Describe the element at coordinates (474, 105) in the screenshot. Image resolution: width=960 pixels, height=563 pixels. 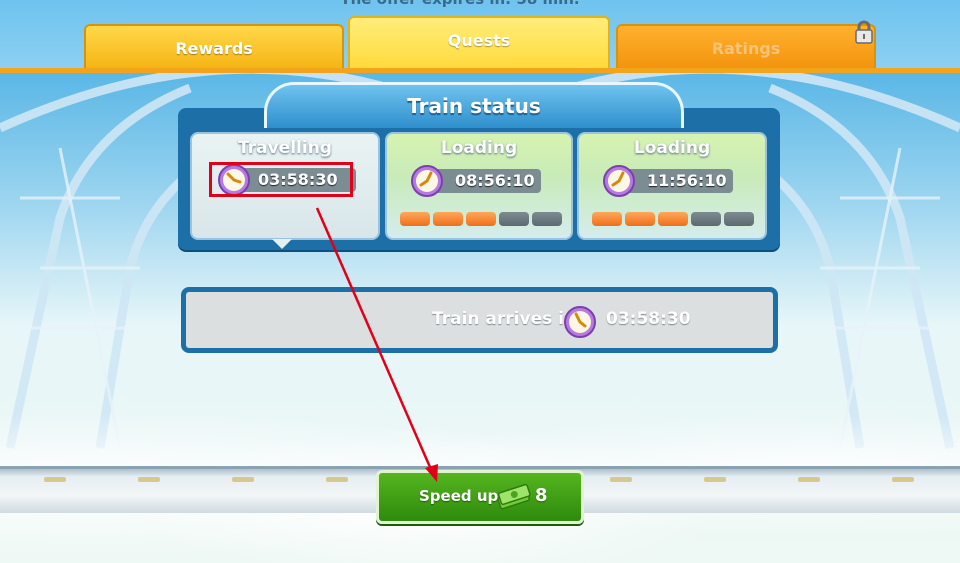
I see `train-status-title: Train status` at that location.